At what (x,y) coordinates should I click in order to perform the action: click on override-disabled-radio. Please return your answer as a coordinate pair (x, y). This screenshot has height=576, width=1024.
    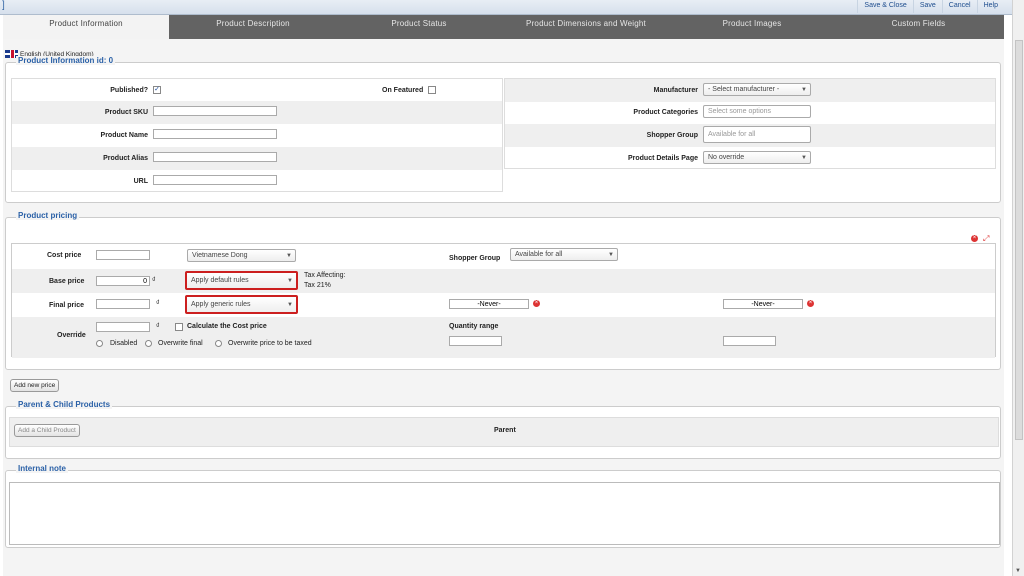
    Looking at the image, I should click on (99, 343).